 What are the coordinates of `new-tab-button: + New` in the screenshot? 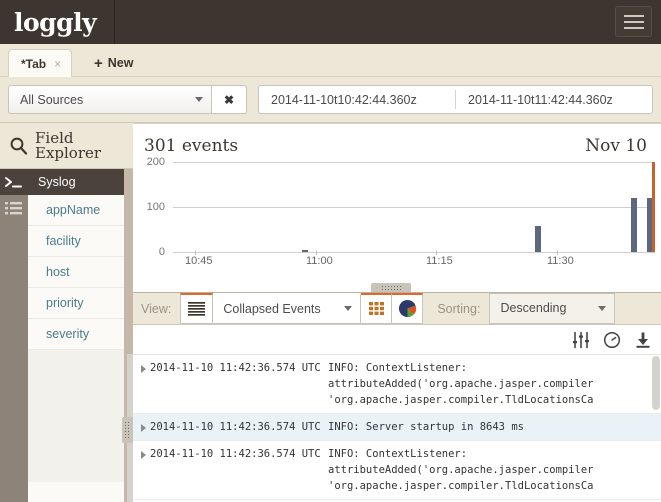 It's located at (113, 63).